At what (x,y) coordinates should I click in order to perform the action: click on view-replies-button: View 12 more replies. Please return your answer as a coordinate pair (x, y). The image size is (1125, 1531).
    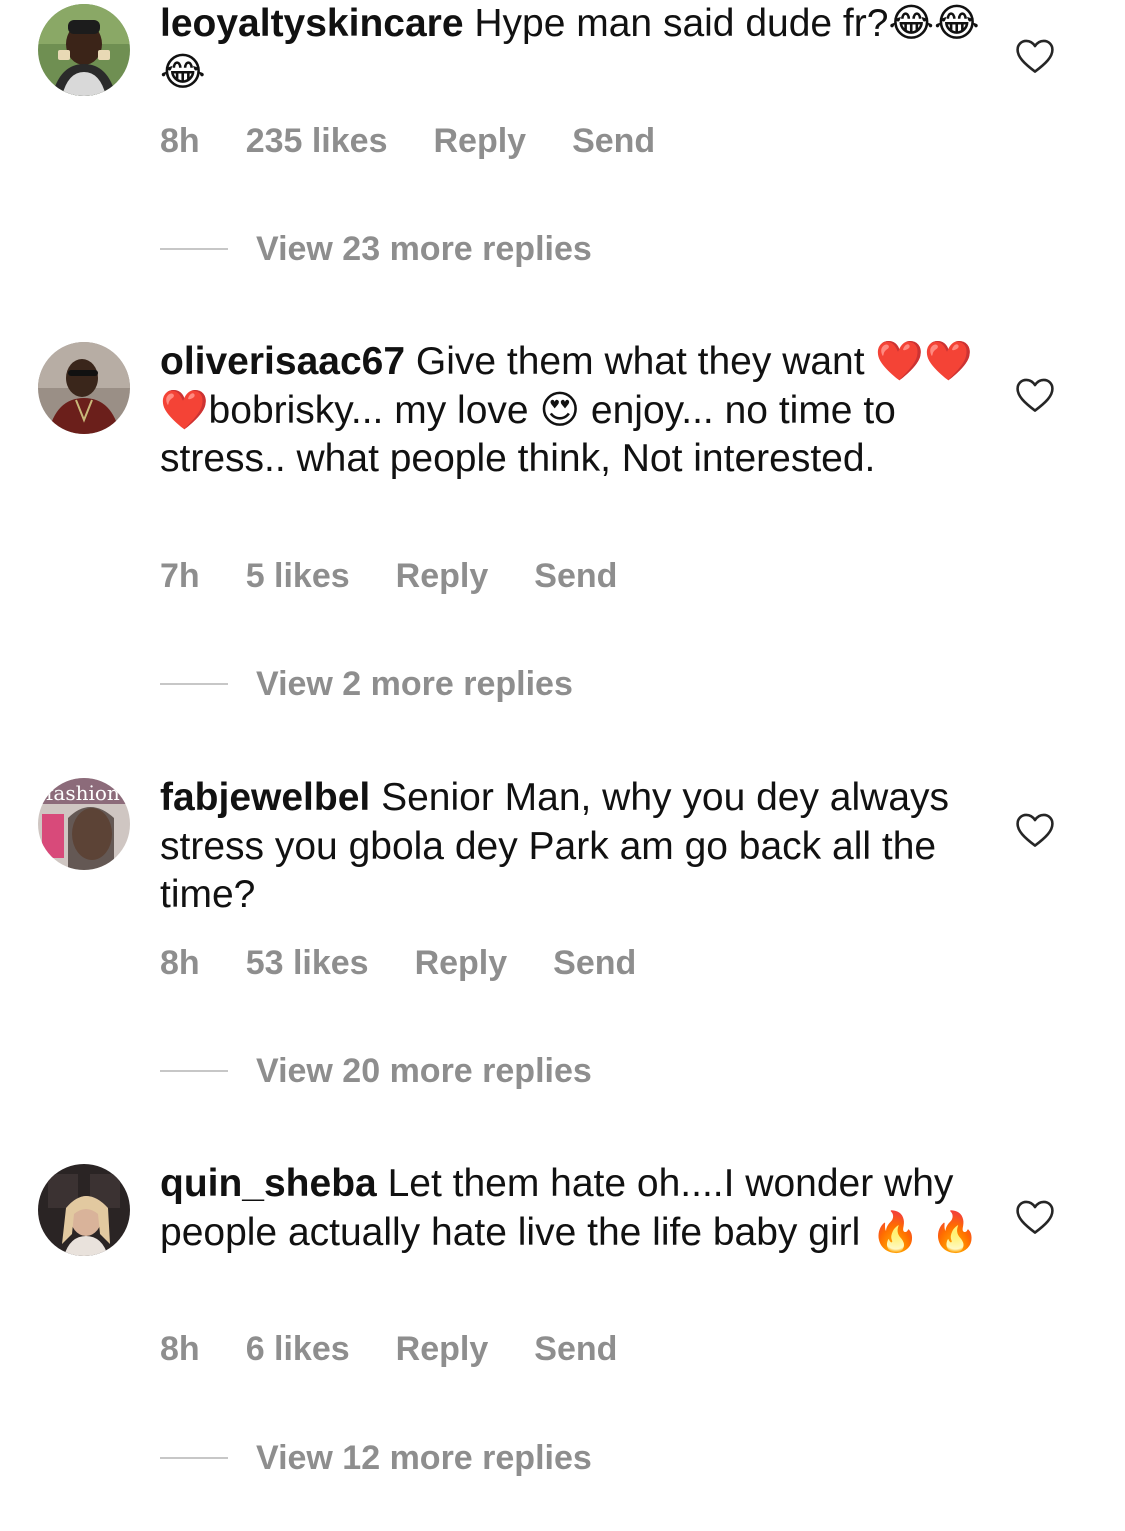
    Looking at the image, I should click on (376, 1461).